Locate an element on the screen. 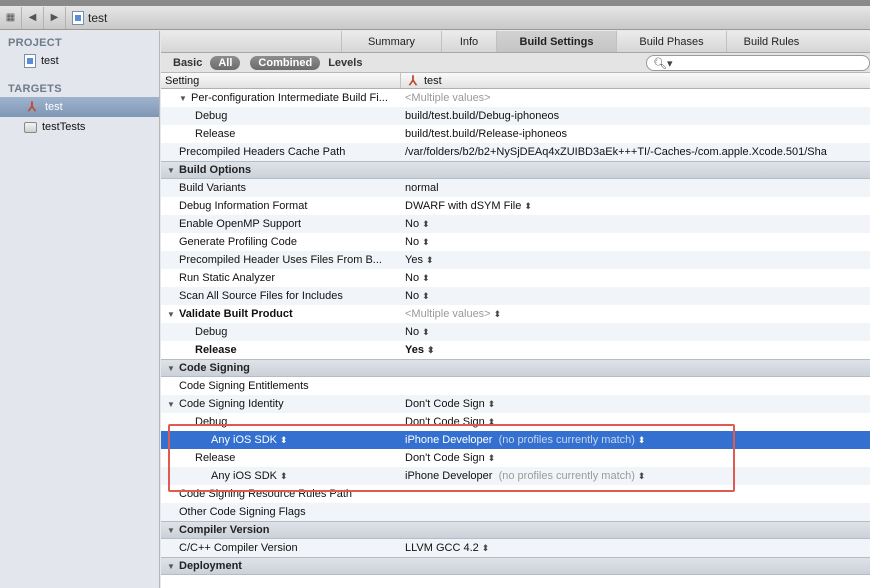  basic-filter-button: Basic is located at coordinates (187, 63).